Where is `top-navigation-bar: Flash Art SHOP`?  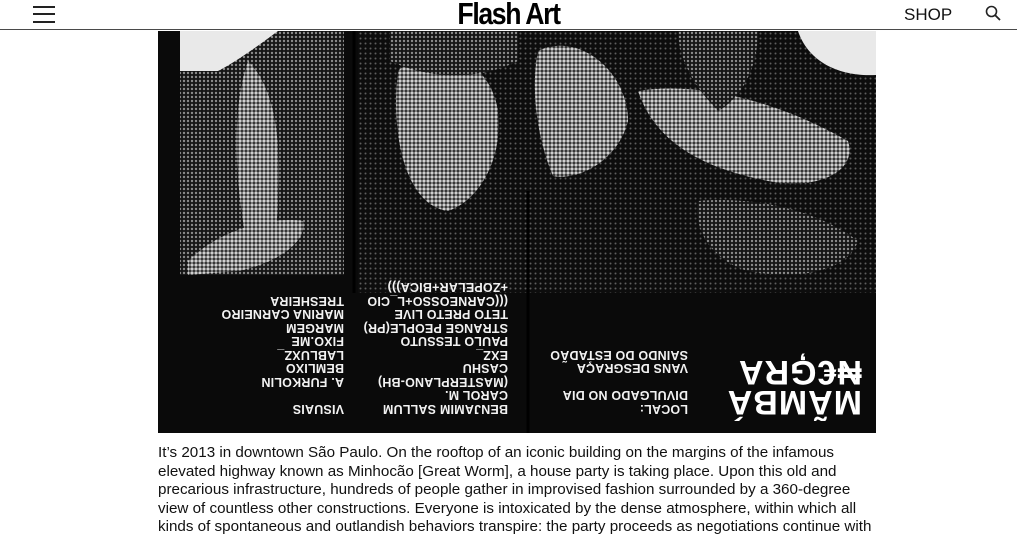
top-navigation-bar: Flash Art SHOP is located at coordinates (508, 15).